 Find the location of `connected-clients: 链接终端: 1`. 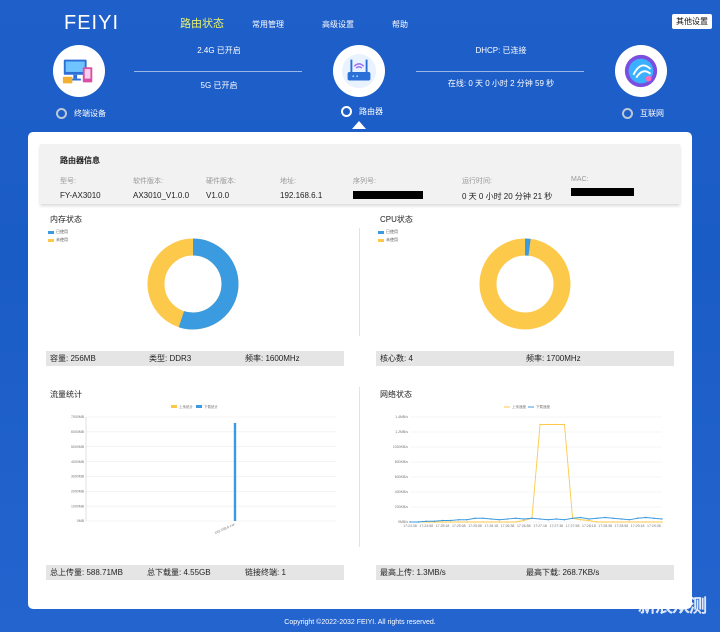

connected-clients: 链接终端: 1 is located at coordinates (265, 572).